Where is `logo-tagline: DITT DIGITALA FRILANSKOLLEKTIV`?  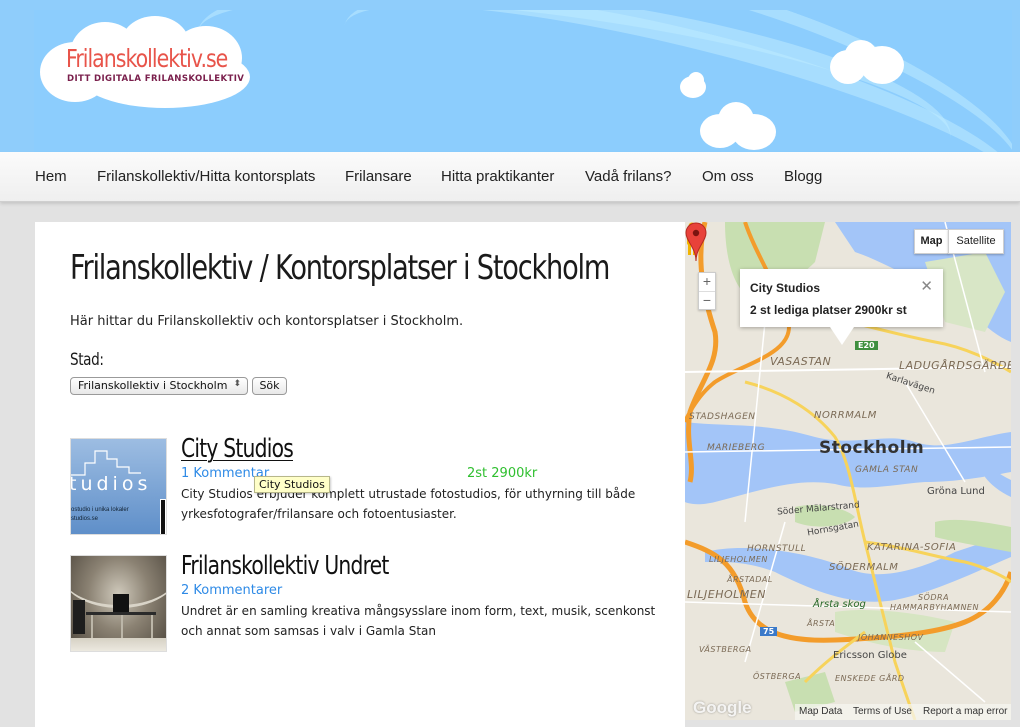
logo-tagline: DITT DIGITALA FRILANSKOLLEKTIV is located at coordinates (156, 79).